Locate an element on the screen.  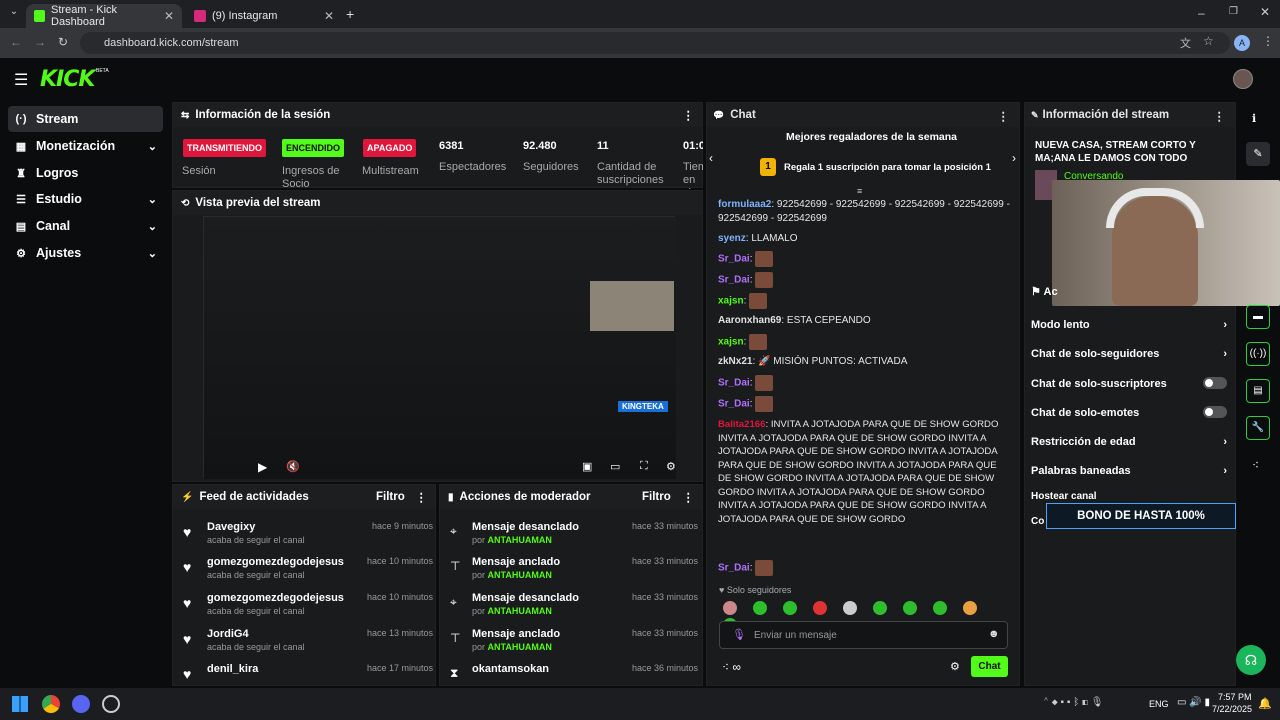
sidebar-item-monetizacion: ▦ Monetización ⌄ is located at coordinates (85, 146).